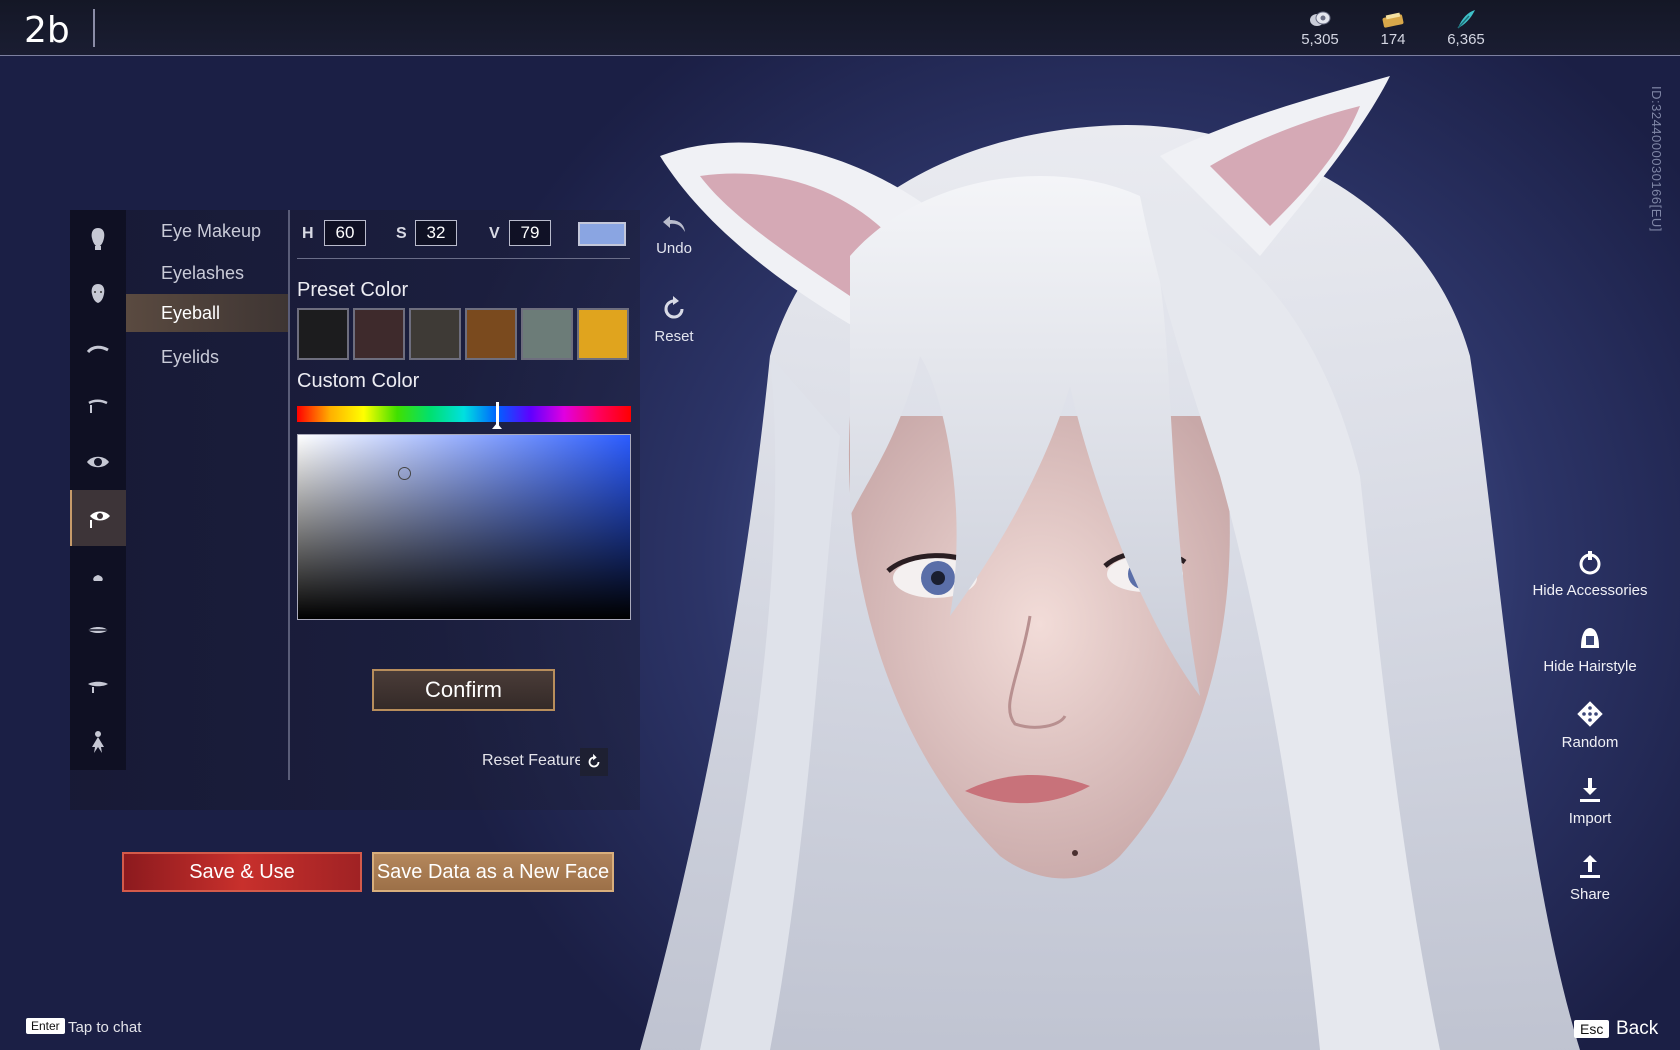 The width and height of the screenshot is (1680, 1050). I want to click on eye-icon, so click(98, 462).